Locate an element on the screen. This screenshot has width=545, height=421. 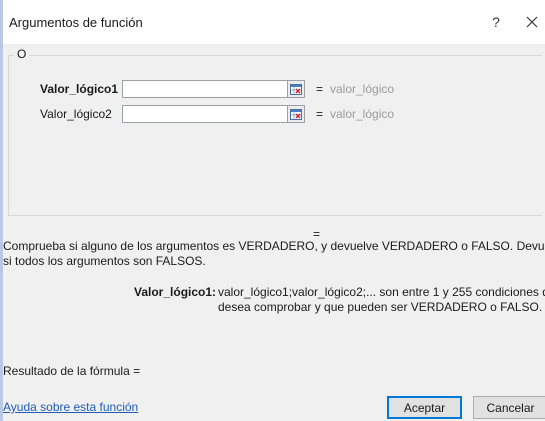
function-name: O is located at coordinates (22, 54).